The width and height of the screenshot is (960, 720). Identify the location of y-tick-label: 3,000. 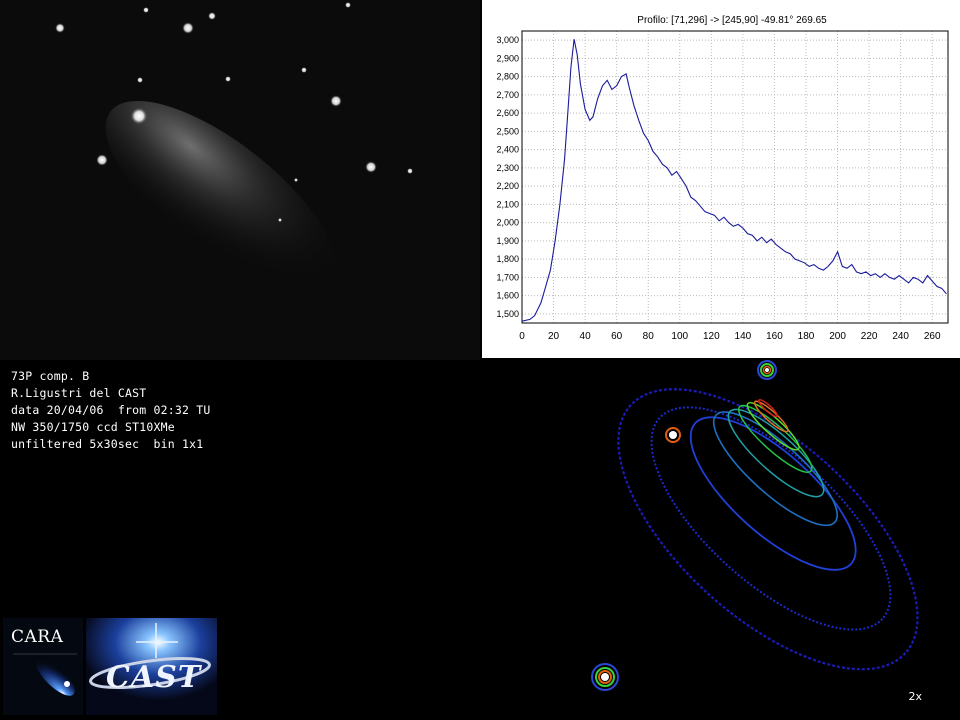
(507, 40).